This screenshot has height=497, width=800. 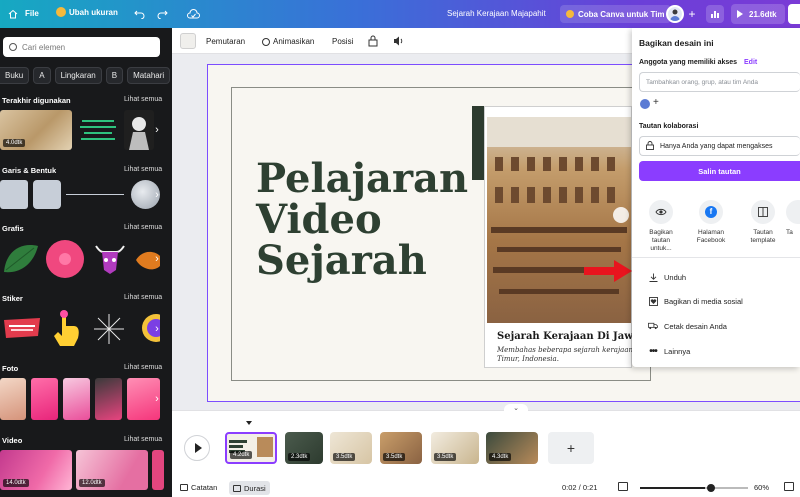 I want to click on colosseum-photo, so click(x=559, y=220).